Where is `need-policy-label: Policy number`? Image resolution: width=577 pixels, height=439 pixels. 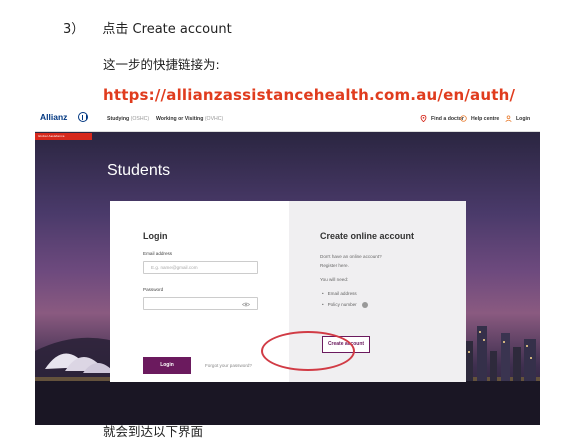 need-policy-label: Policy number is located at coordinates (342, 305).